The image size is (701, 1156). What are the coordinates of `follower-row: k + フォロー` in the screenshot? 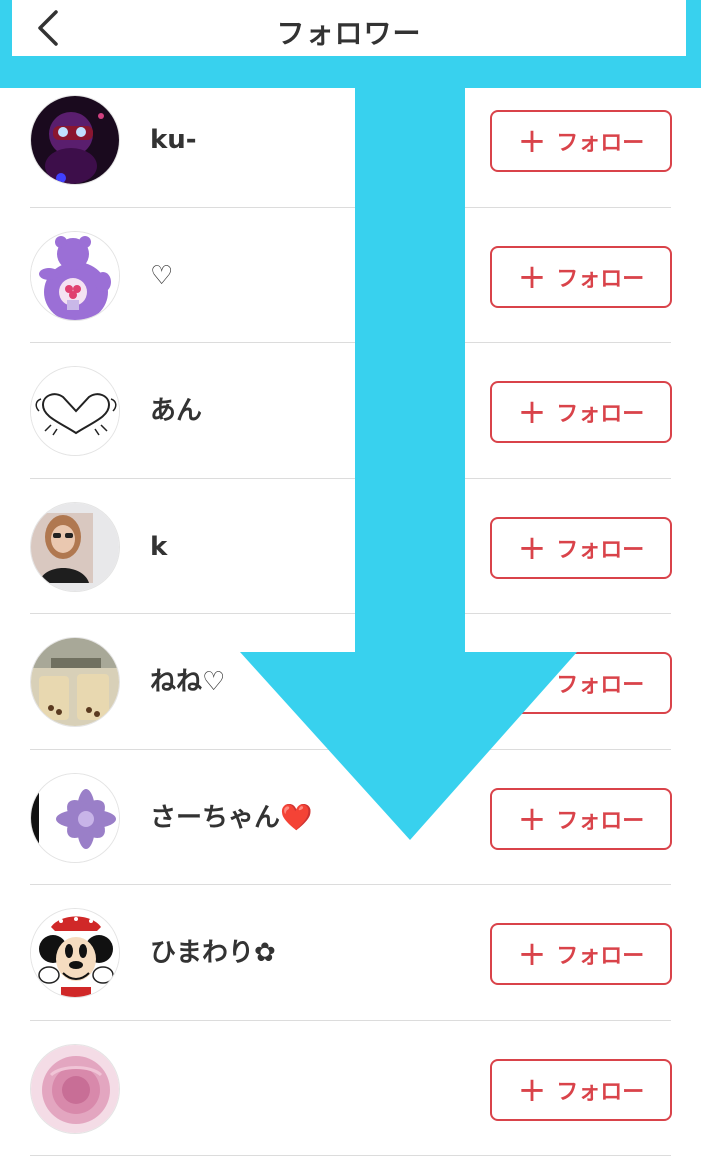 It's located at (350, 547).